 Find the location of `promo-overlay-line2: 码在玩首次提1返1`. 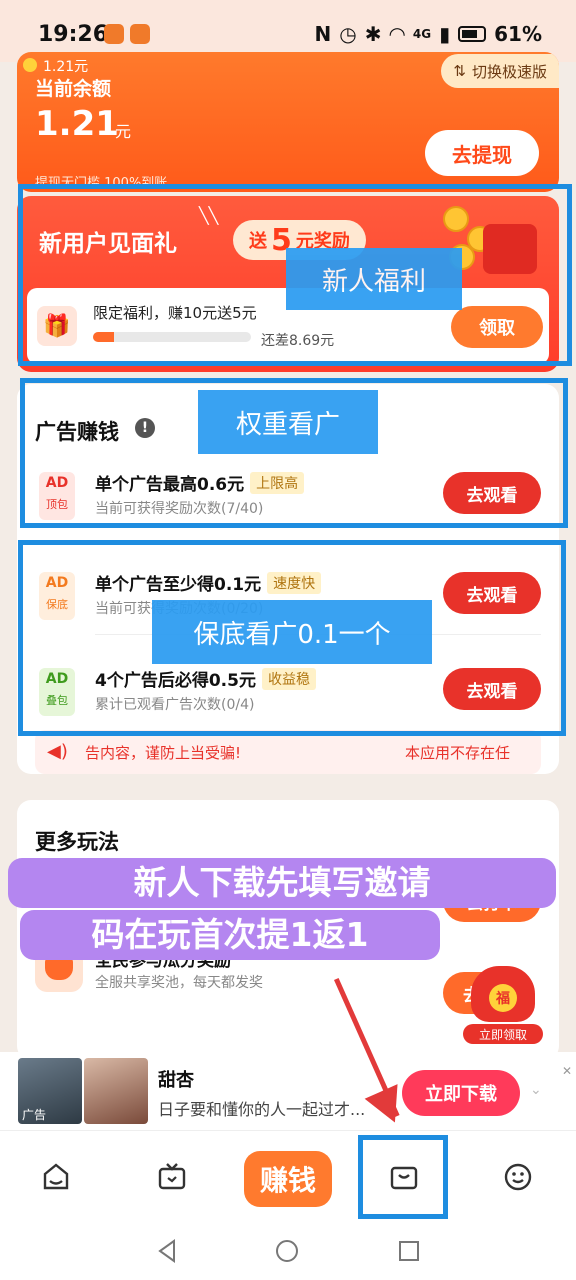

promo-overlay-line2: 码在玩首次提1返1 is located at coordinates (230, 935).